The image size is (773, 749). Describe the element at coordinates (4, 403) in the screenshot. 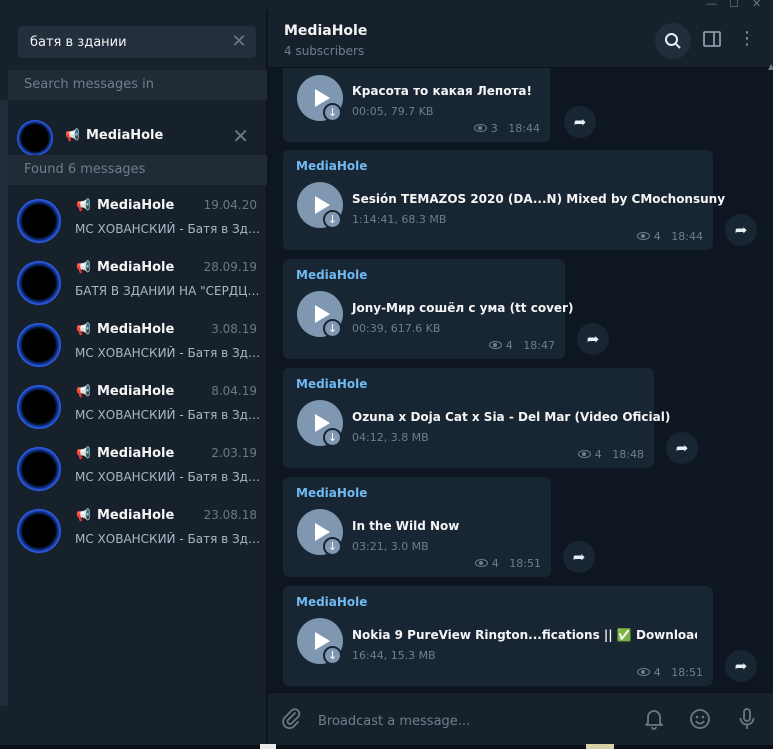

I see `folder-active-indicator` at that location.